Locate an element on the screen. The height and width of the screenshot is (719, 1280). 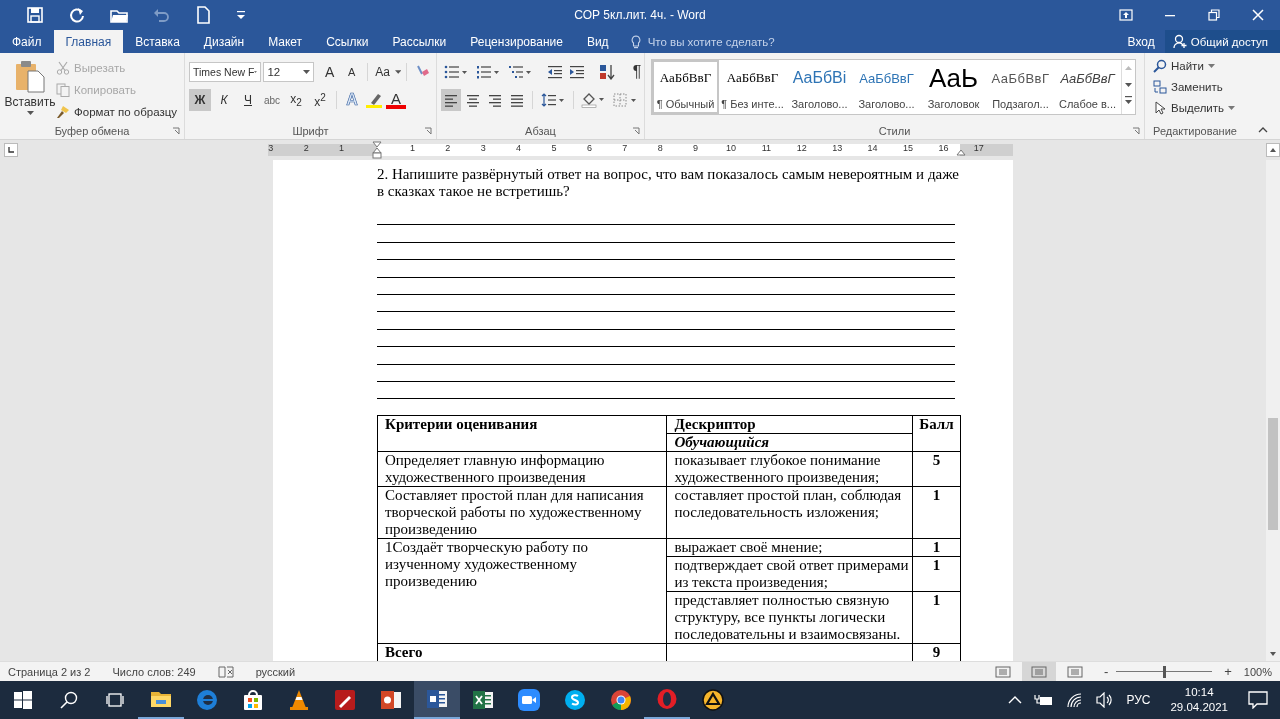
ribbon-tab: Файл is located at coordinates (27, 41).